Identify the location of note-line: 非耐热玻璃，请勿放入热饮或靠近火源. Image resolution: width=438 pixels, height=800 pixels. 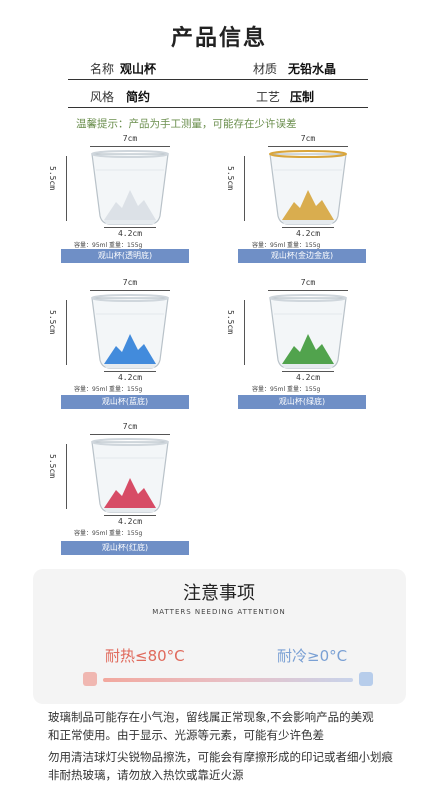
(146, 775).